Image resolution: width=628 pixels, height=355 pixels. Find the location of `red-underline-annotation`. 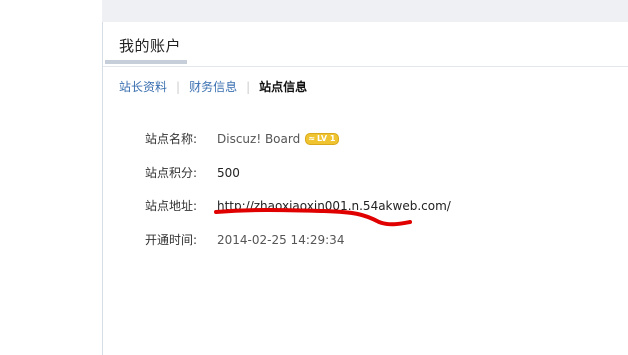

red-underline-annotation is located at coordinates (313, 217).